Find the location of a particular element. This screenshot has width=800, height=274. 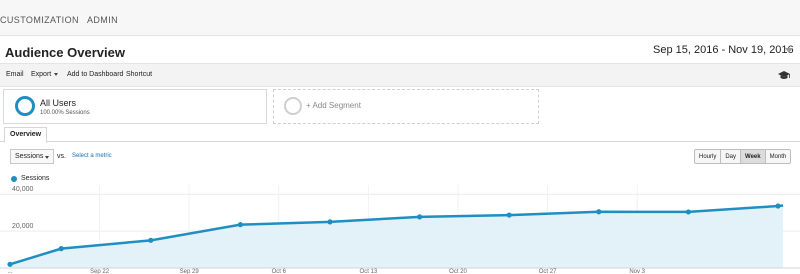

add-segment-label: + Add Segment is located at coordinates (333, 105).